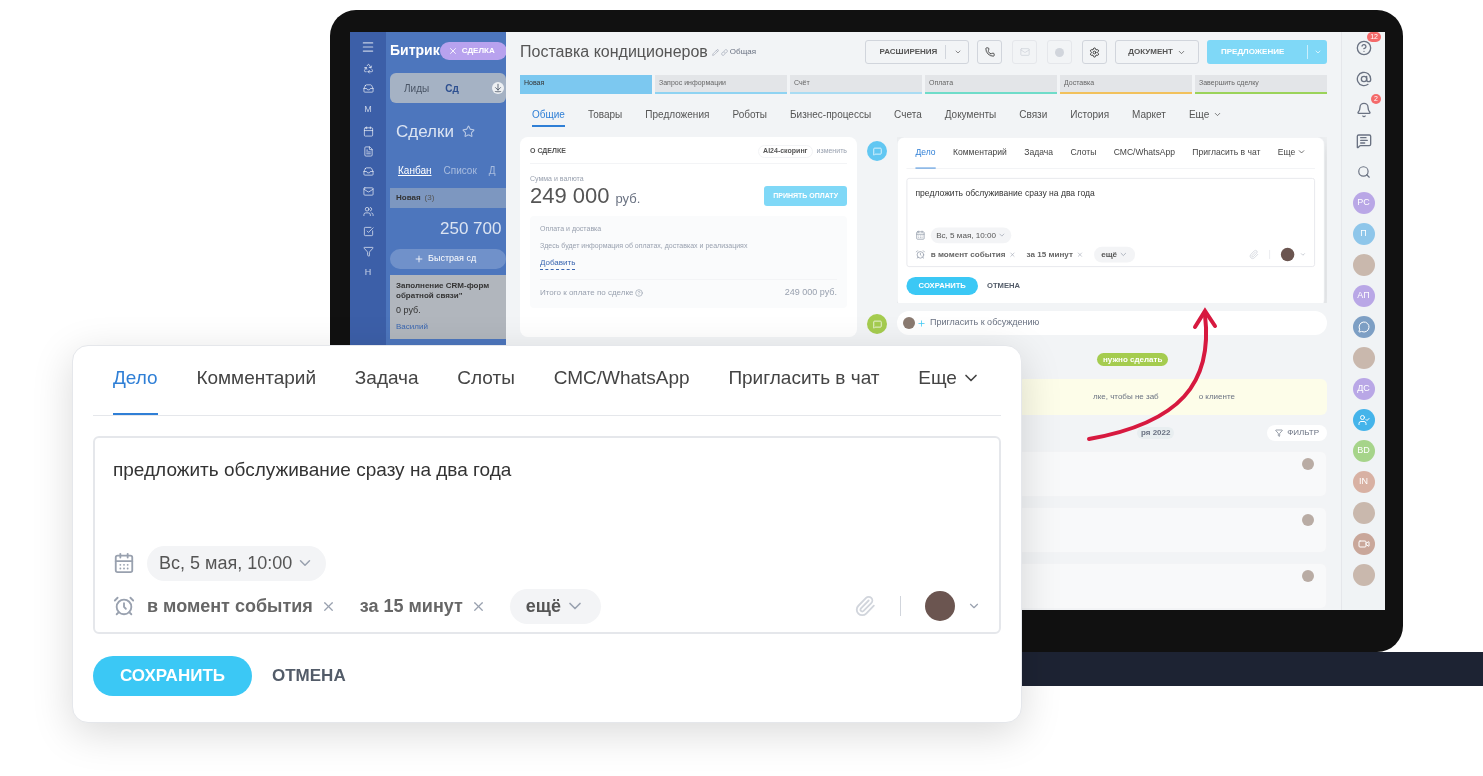  Describe the element at coordinates (1363, 171) in the screenshot. I see `search-icon` at that location.